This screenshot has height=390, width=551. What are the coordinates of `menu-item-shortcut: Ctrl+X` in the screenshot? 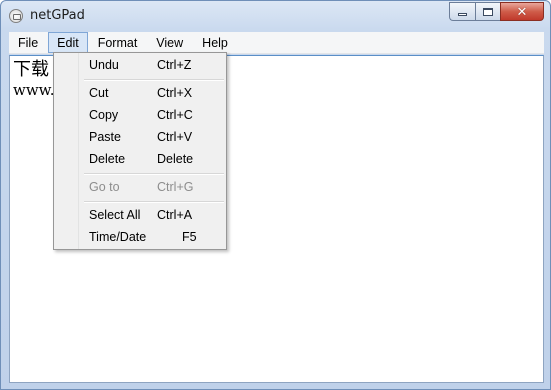 It's located at (175, 93).